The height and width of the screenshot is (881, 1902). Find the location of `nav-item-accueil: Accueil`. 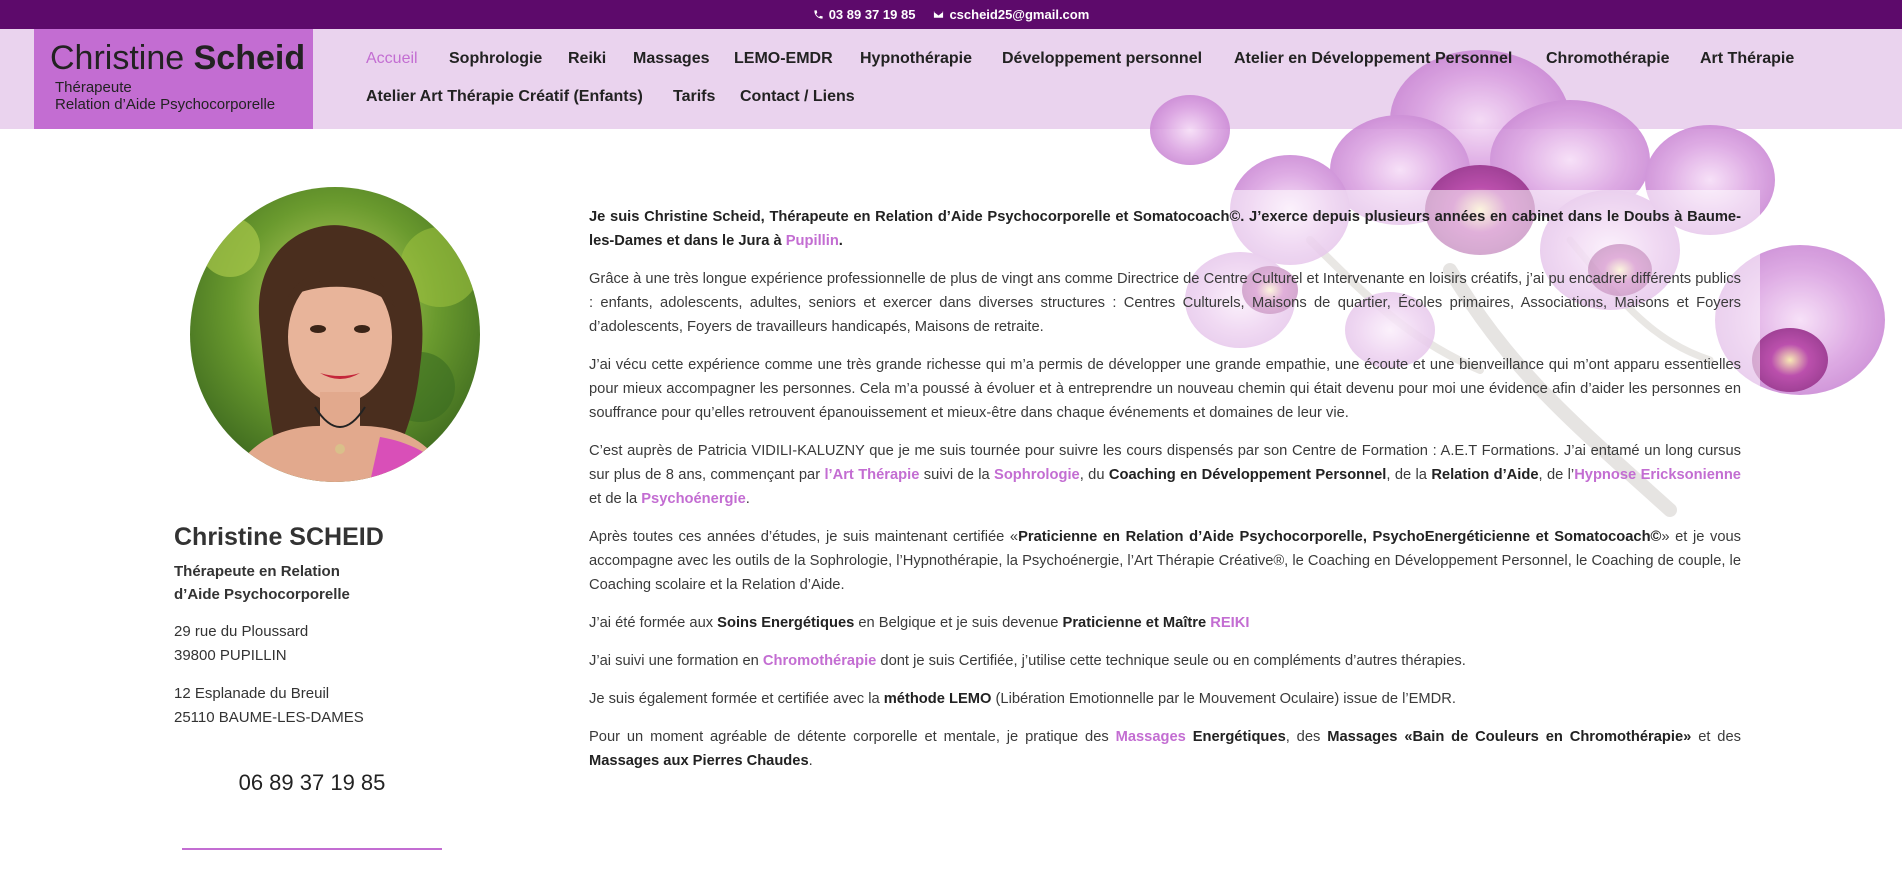

nav-item-accueil: Accueil is located at coordinates (392, 59).